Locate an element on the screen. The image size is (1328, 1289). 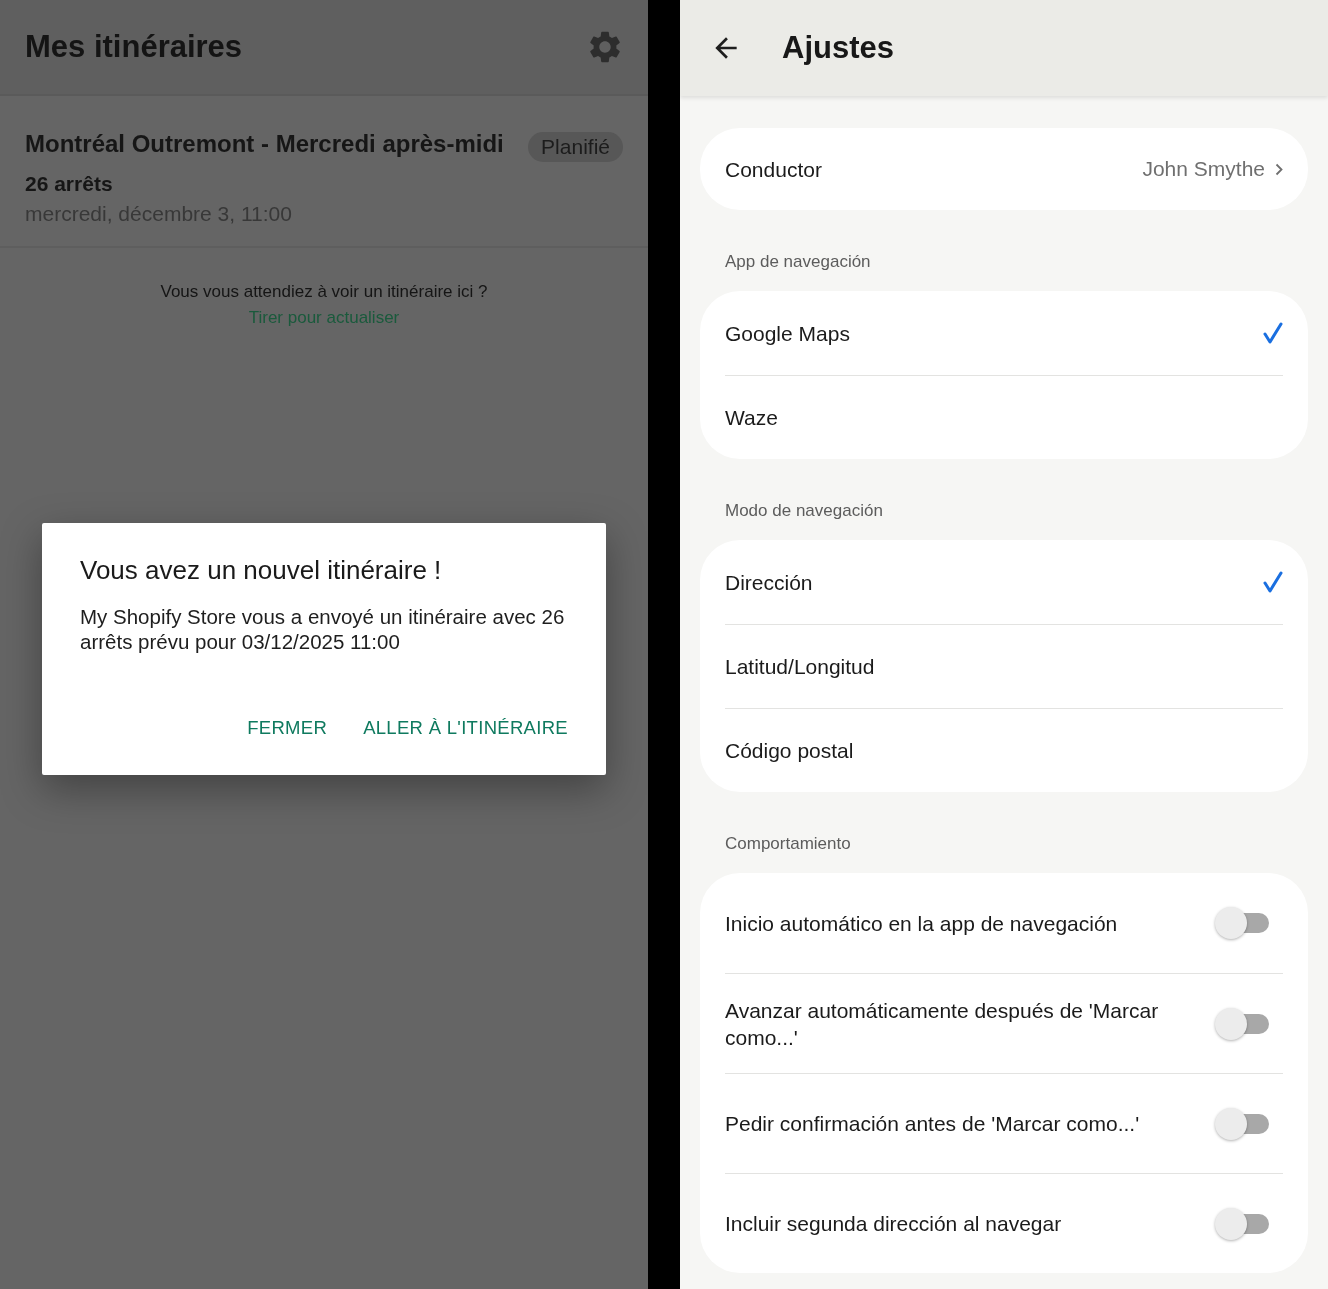
dialog-button: ALLER À L'ITINÉRAIRE is located at coordinates (465, 728).